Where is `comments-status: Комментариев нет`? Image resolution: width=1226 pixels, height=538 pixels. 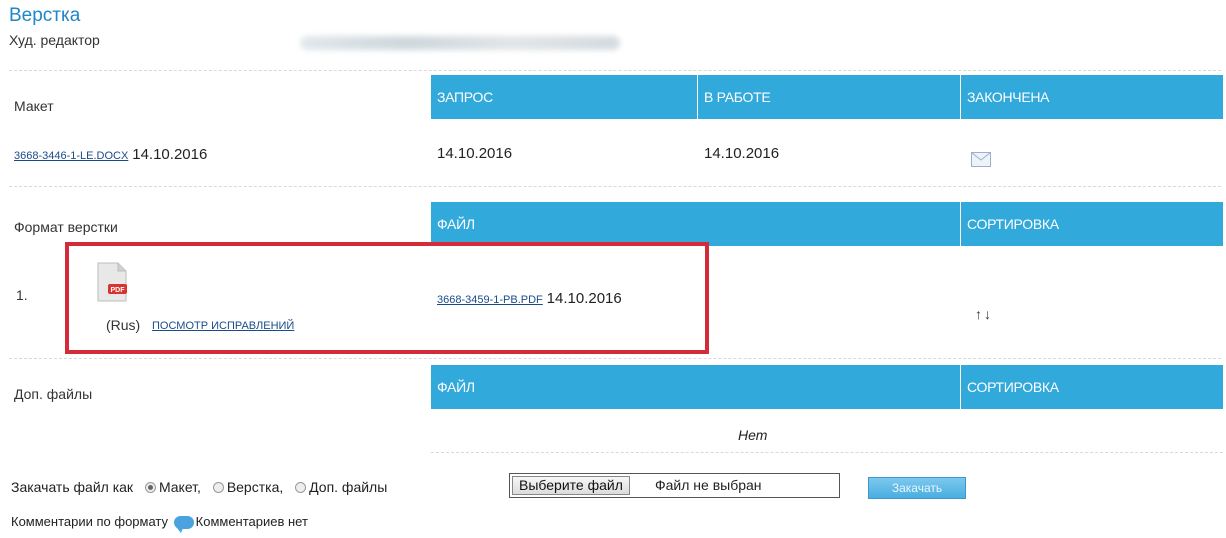
comments-status: Комментариев нет is located at coordinates (251, 521).